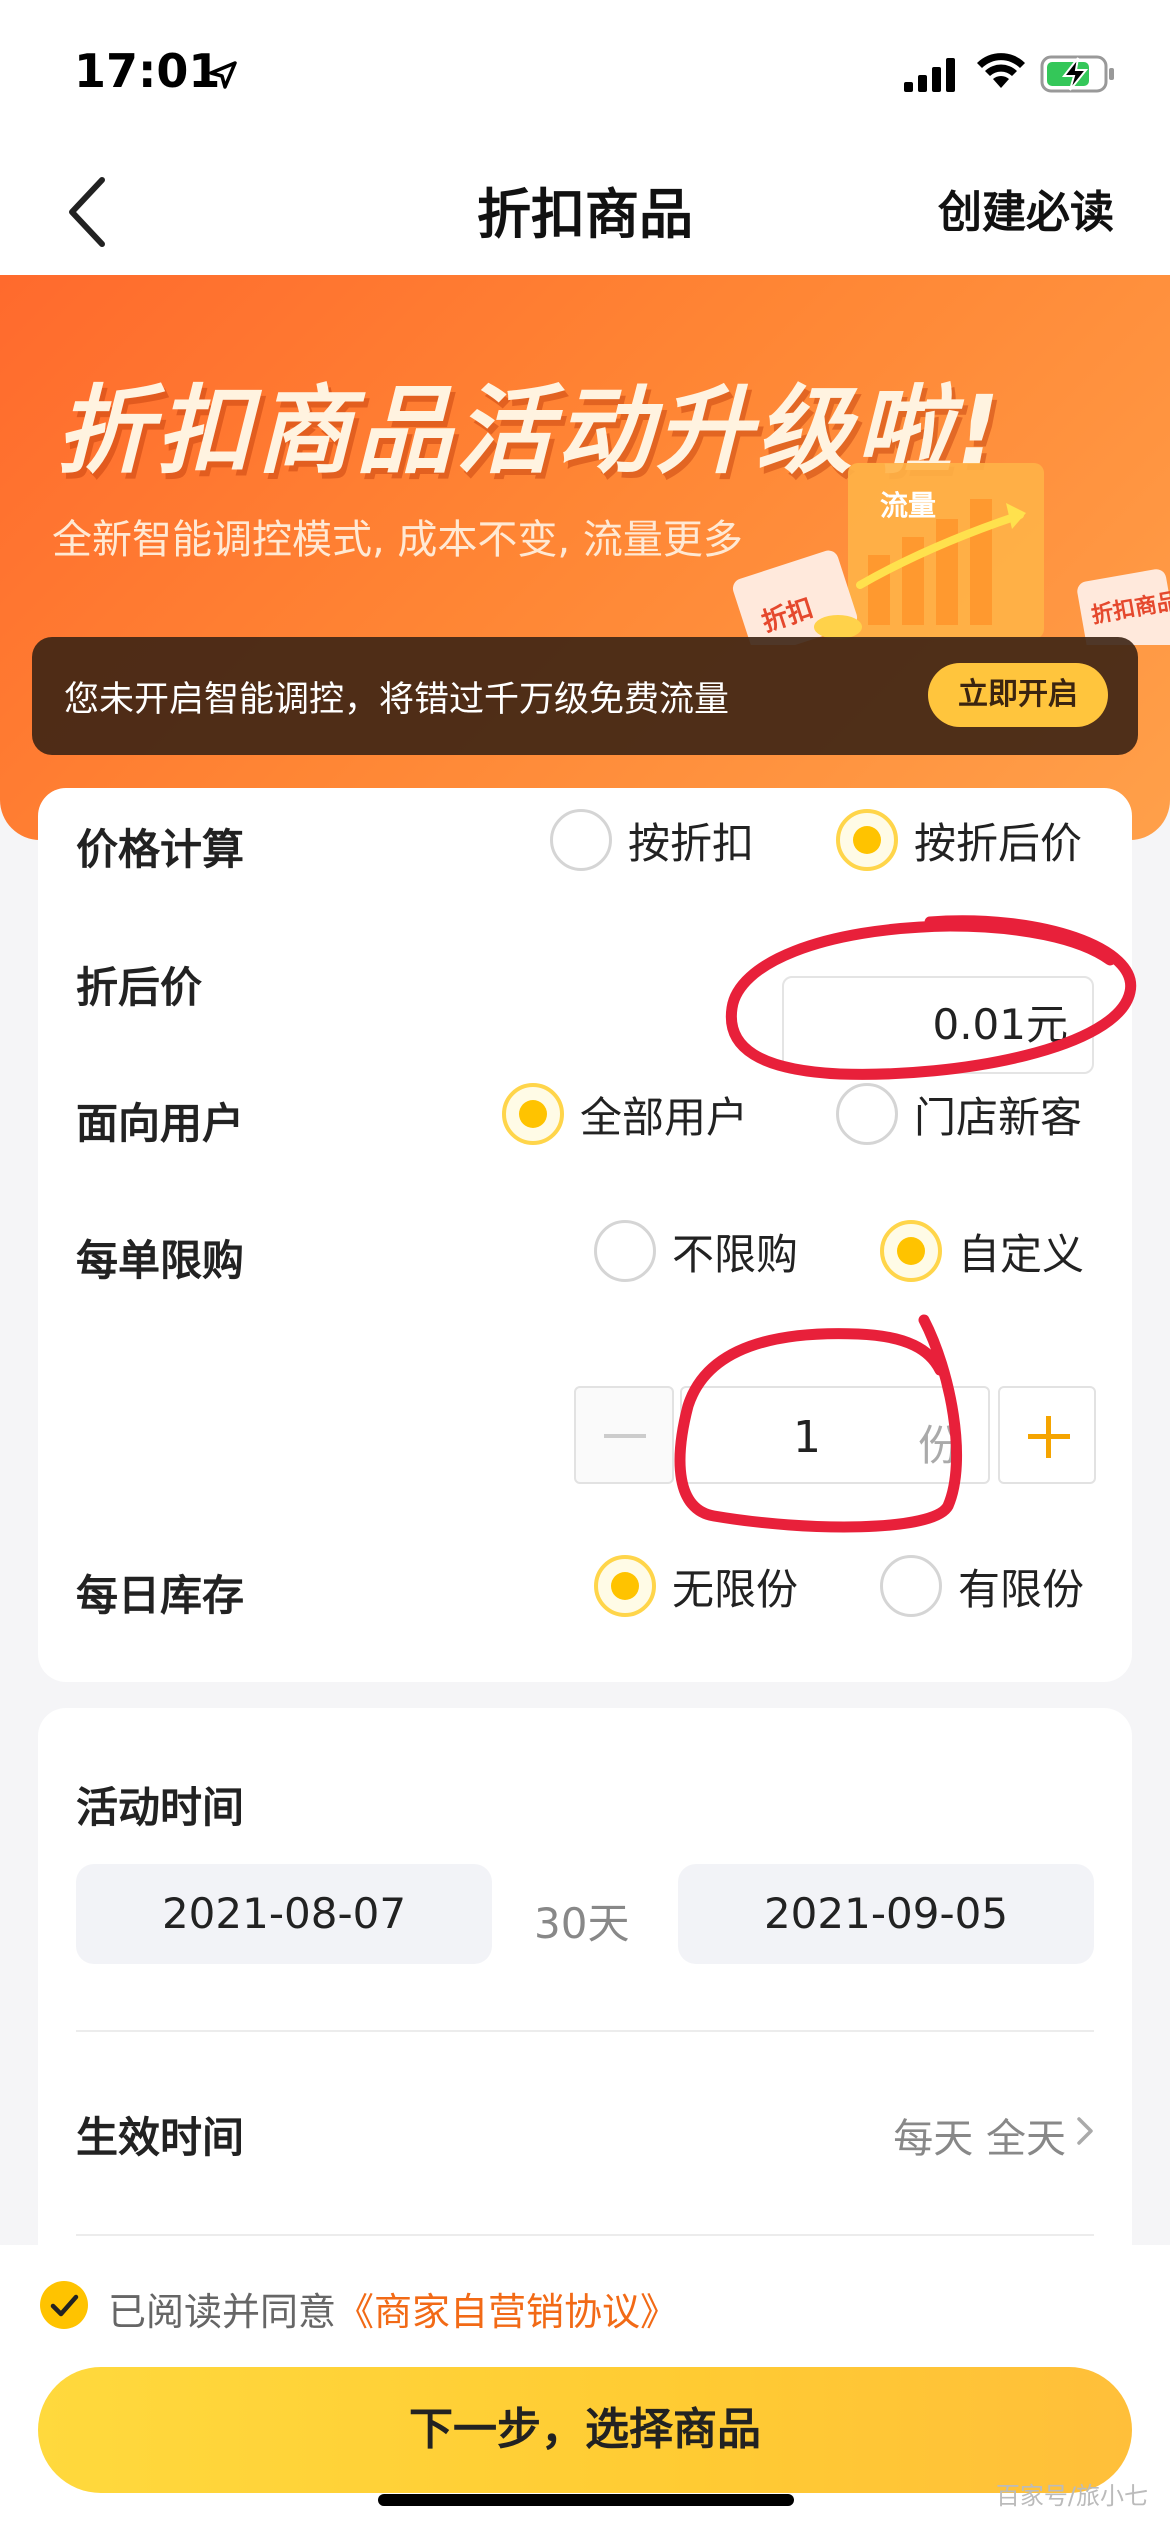  Describe the element at coordinates (147, 71) in the screenshot. I see `status-time: 17:01` at that location.